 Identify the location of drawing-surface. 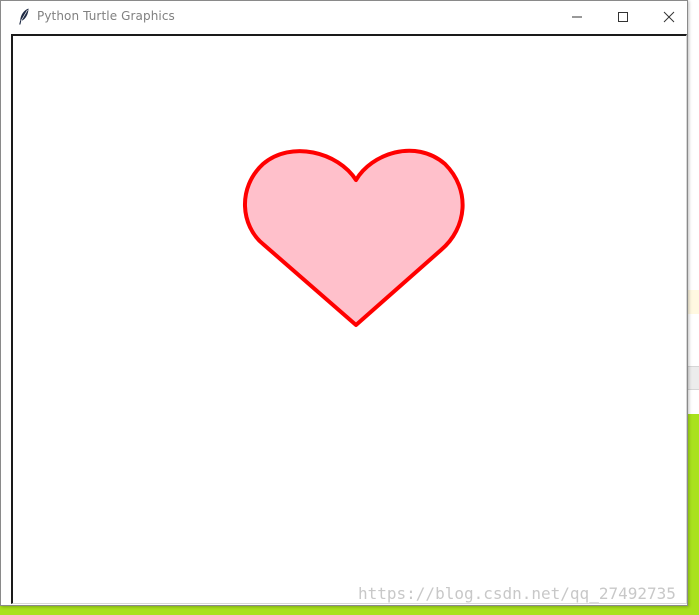
(354, 237).